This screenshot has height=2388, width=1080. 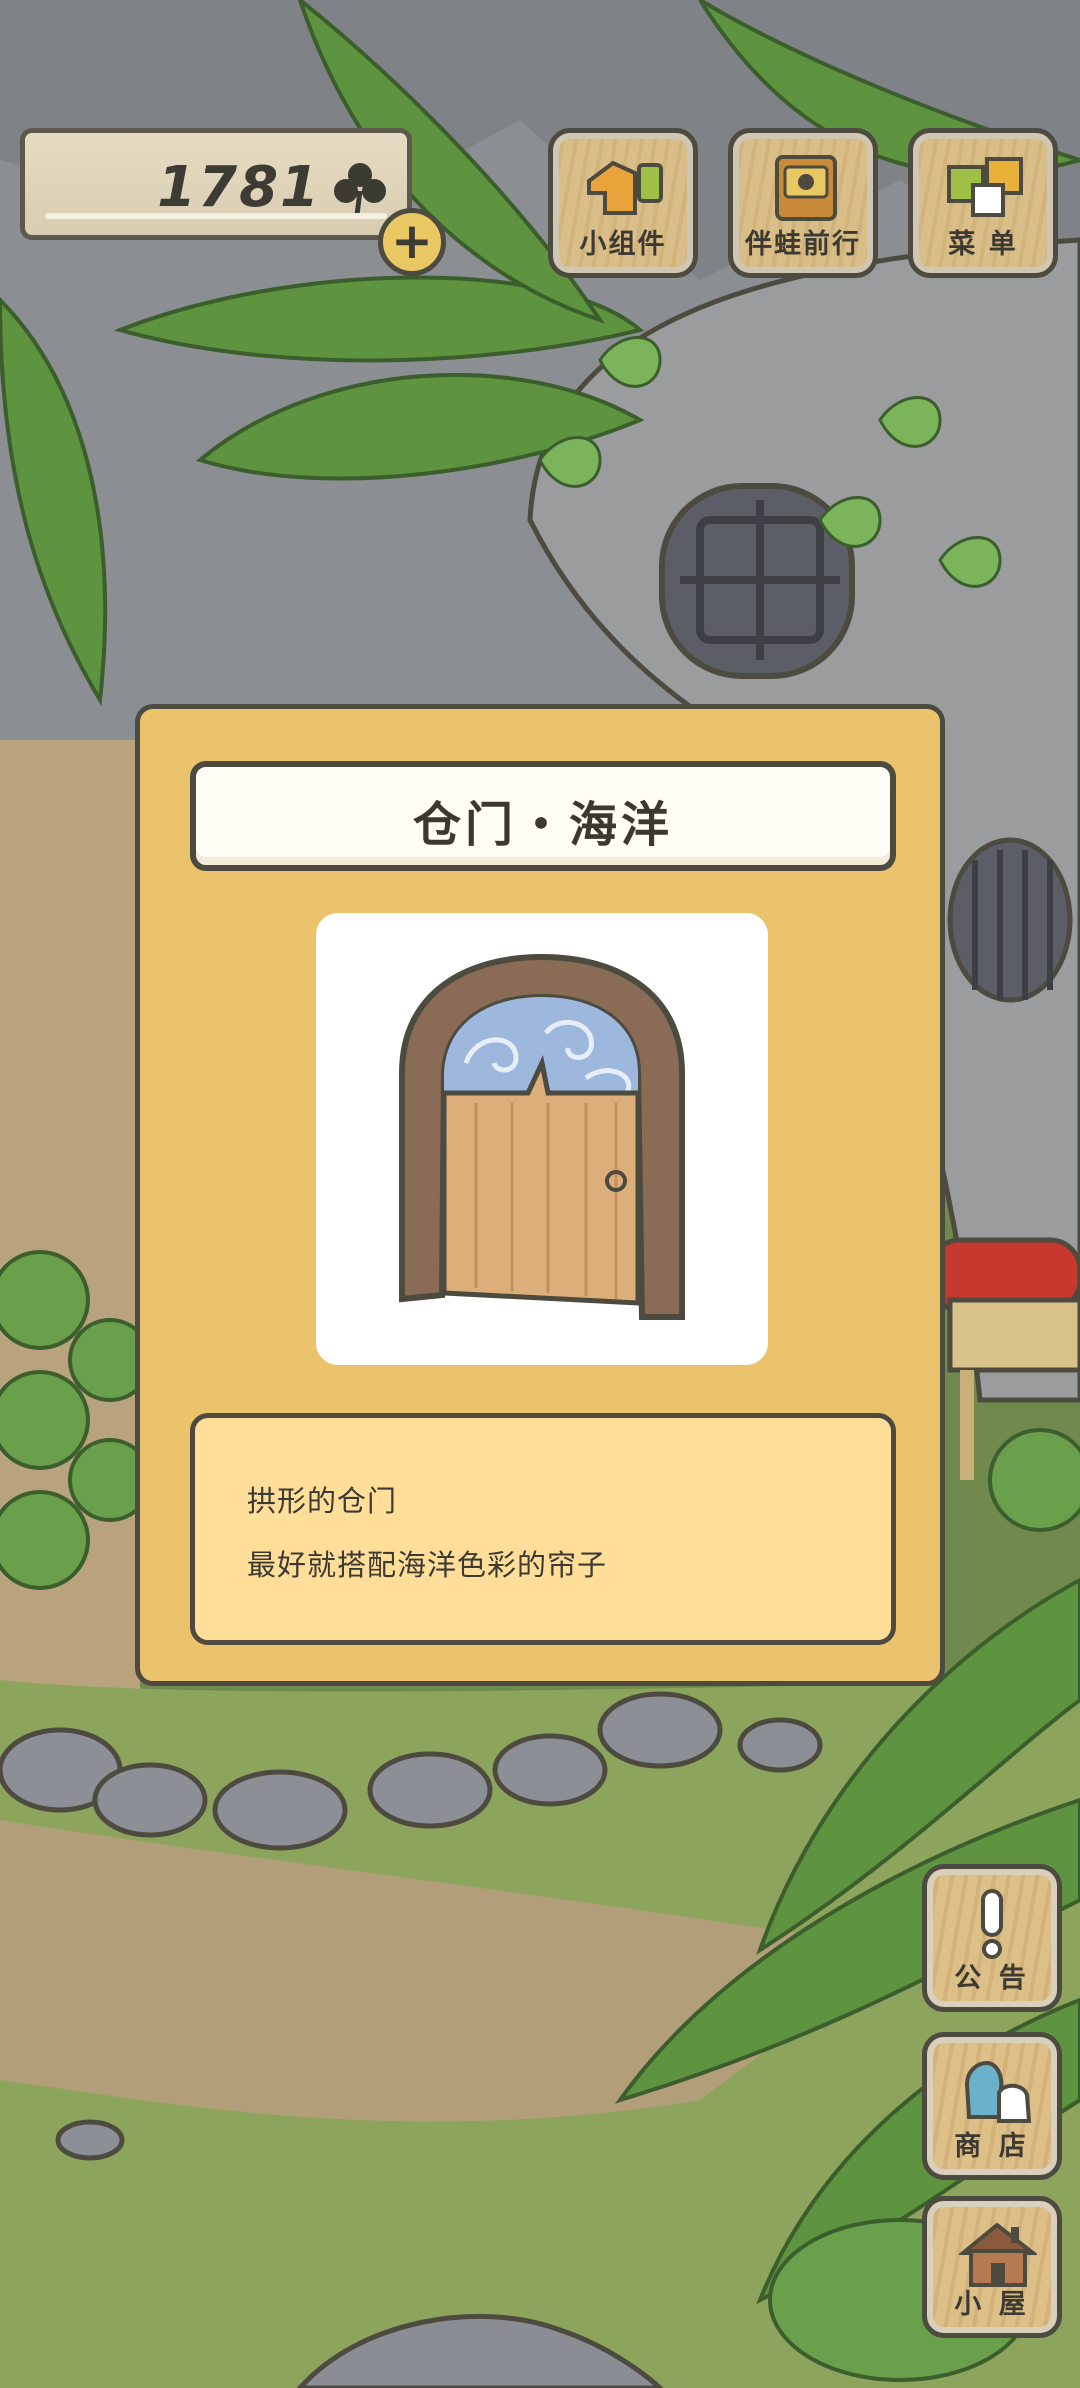 I want to click on widget-button: 小组件, so click(x=623, y=203).